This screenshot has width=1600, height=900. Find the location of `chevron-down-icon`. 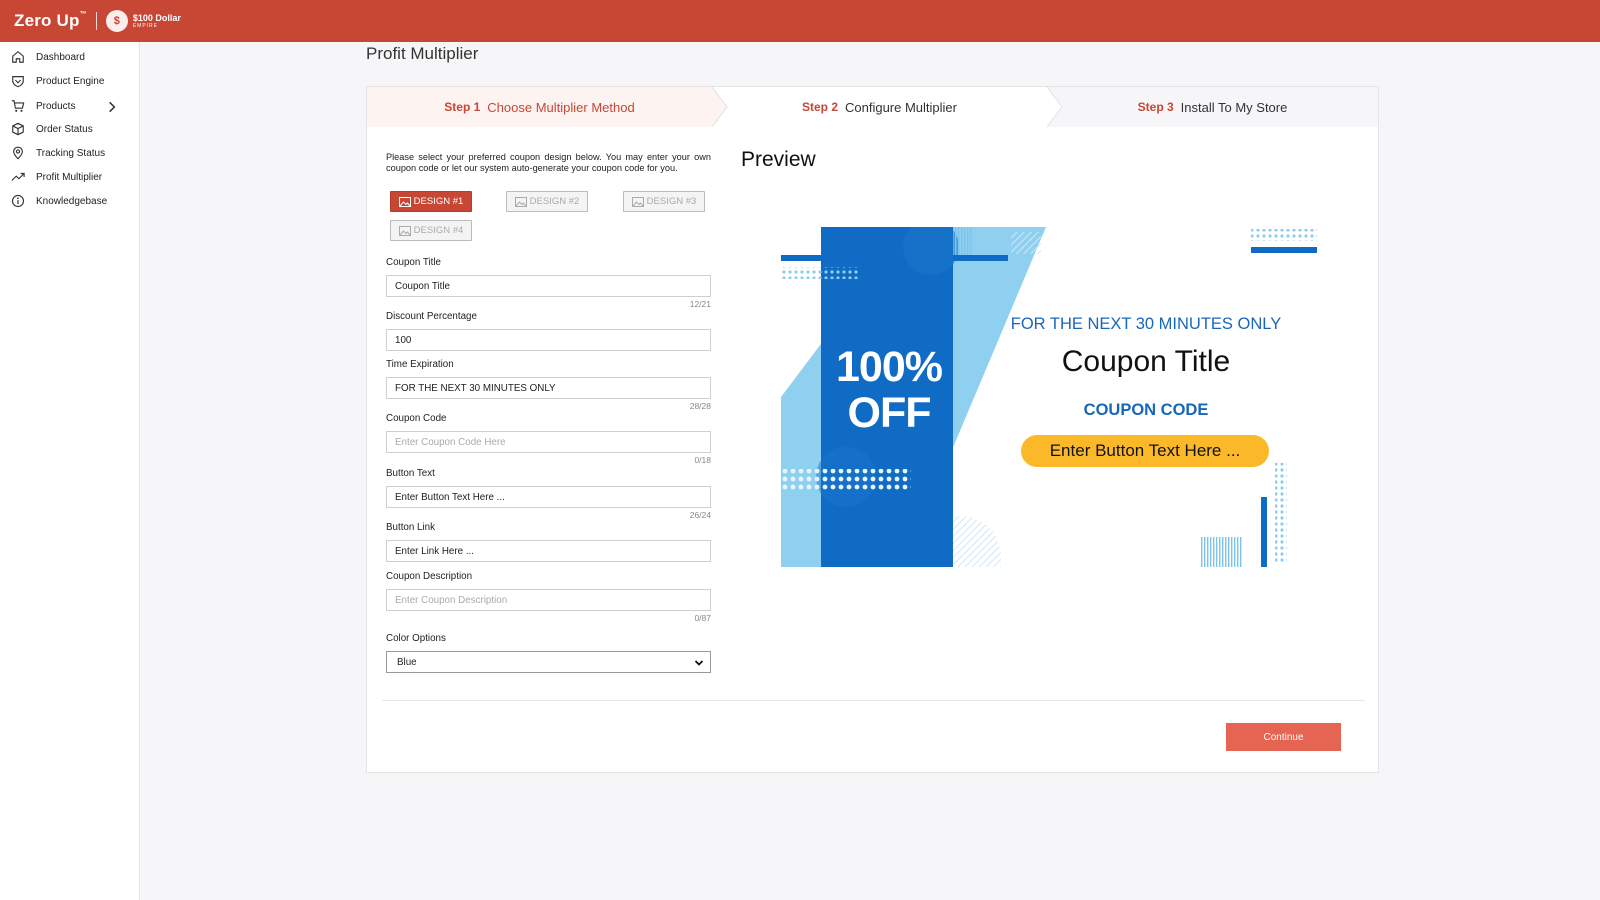

chevron-down-icon is located at coordinates (699, 663).